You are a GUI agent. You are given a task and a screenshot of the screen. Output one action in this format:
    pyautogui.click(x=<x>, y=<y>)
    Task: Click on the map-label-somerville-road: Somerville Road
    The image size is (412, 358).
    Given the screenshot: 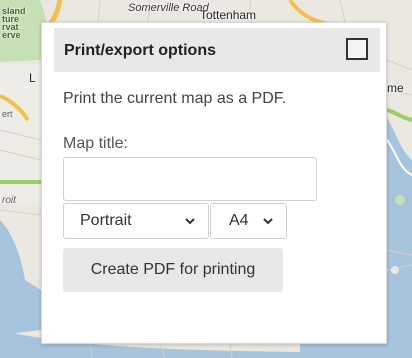 What is the action you would take?
    pyautogui.click(x=168, y=8)
    